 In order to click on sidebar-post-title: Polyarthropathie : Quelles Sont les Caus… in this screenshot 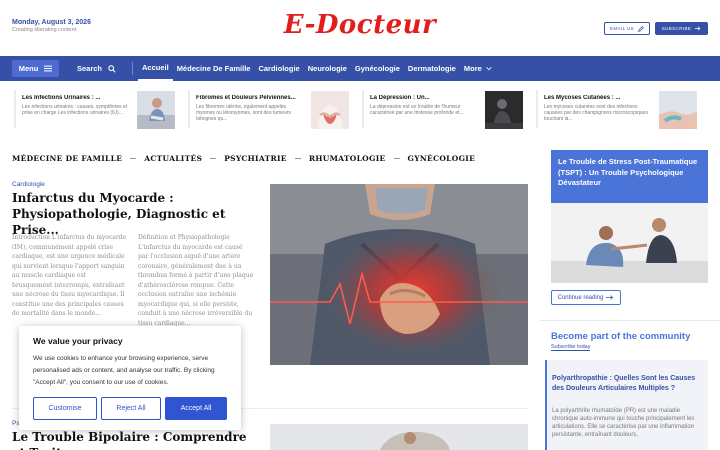, I will do `click(627, 384)`.